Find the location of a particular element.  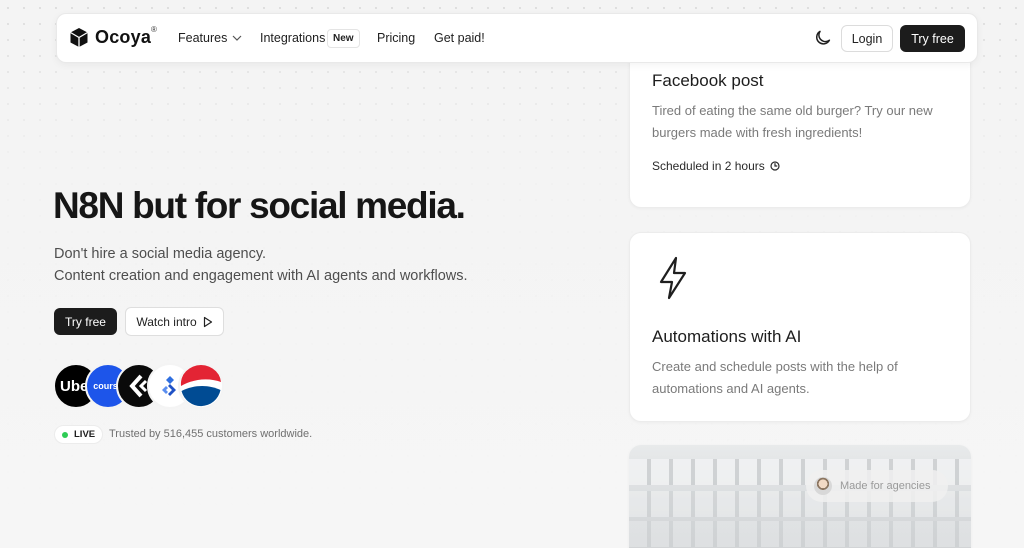

cube-logo-icon is located at coordinates (79, 37).